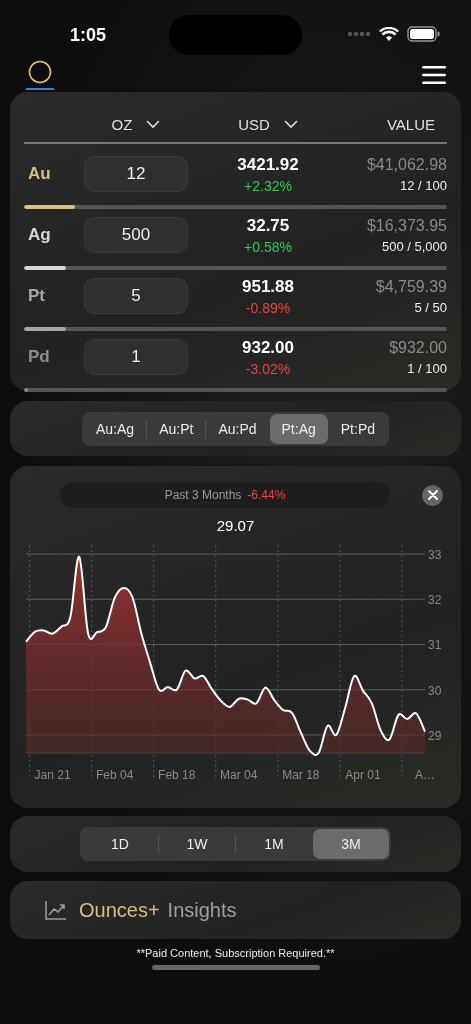 This screenshot has width=471, height=1024. I want to click on quantity-field: 5, so click(136, 296).